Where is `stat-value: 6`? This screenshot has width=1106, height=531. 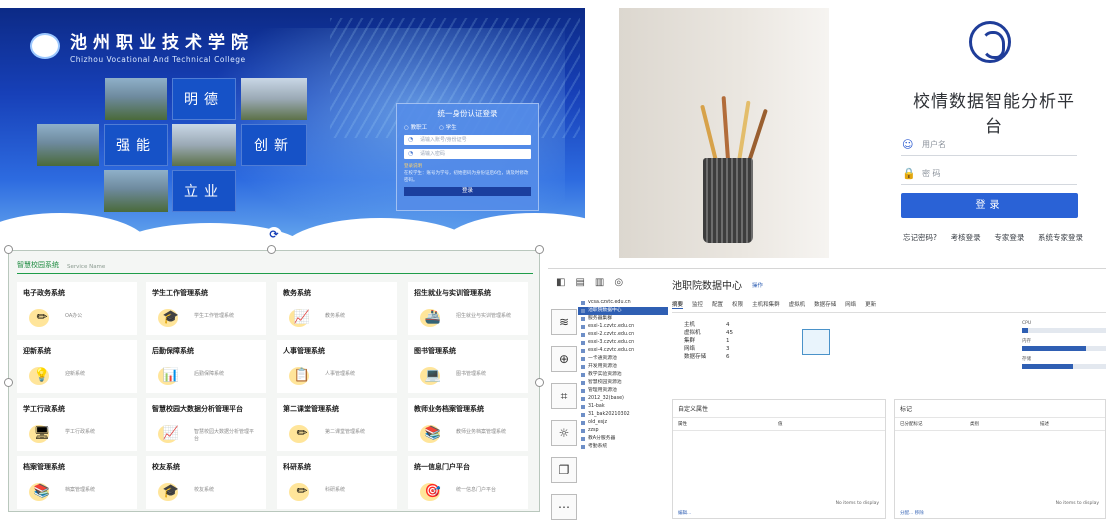 stat-value: 6 is located at coordinates (728, 357).